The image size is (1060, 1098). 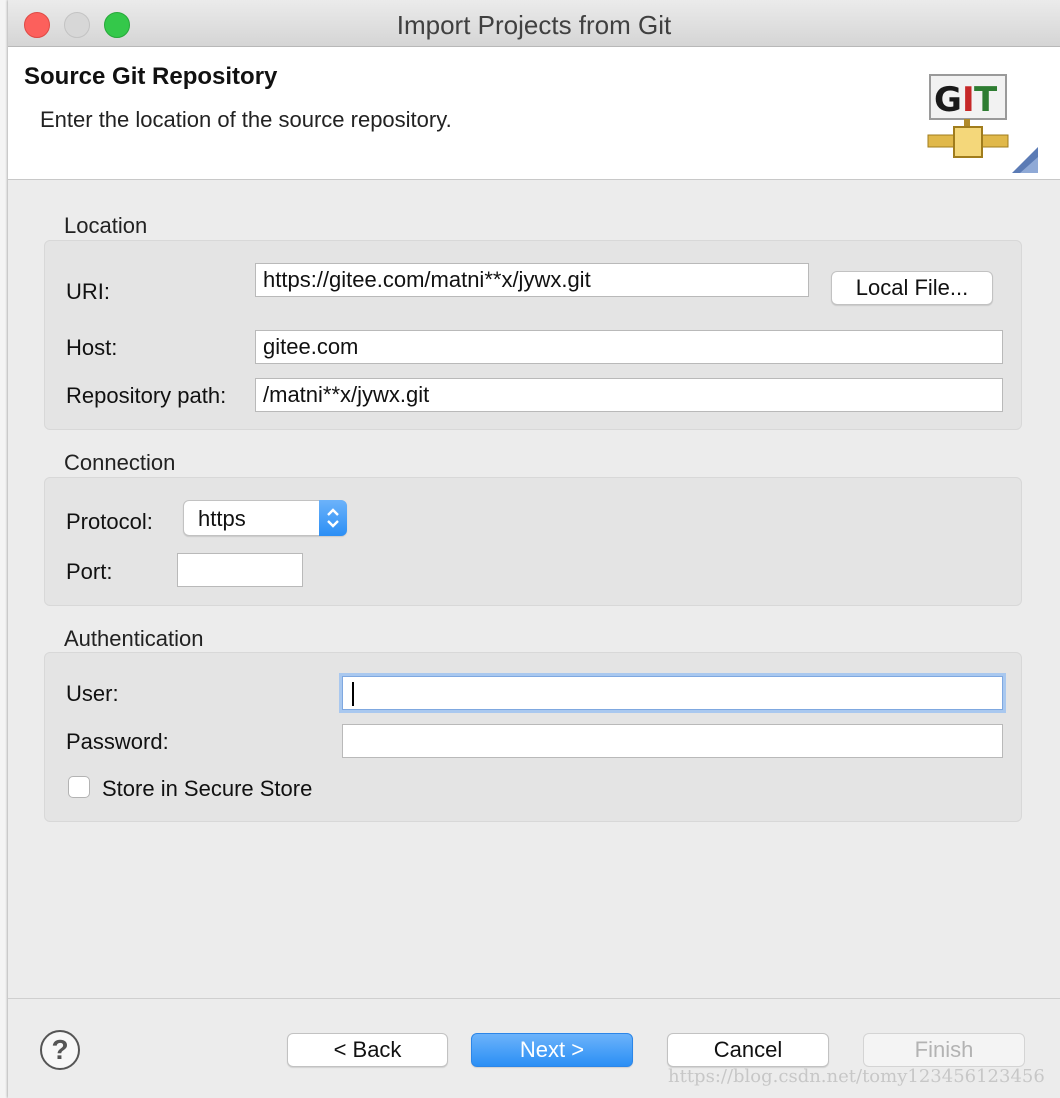 What do you see at coordinates (79, 787) in the screenshot?
I see `store-secure-checkbox` at bounding box center [79, 787].